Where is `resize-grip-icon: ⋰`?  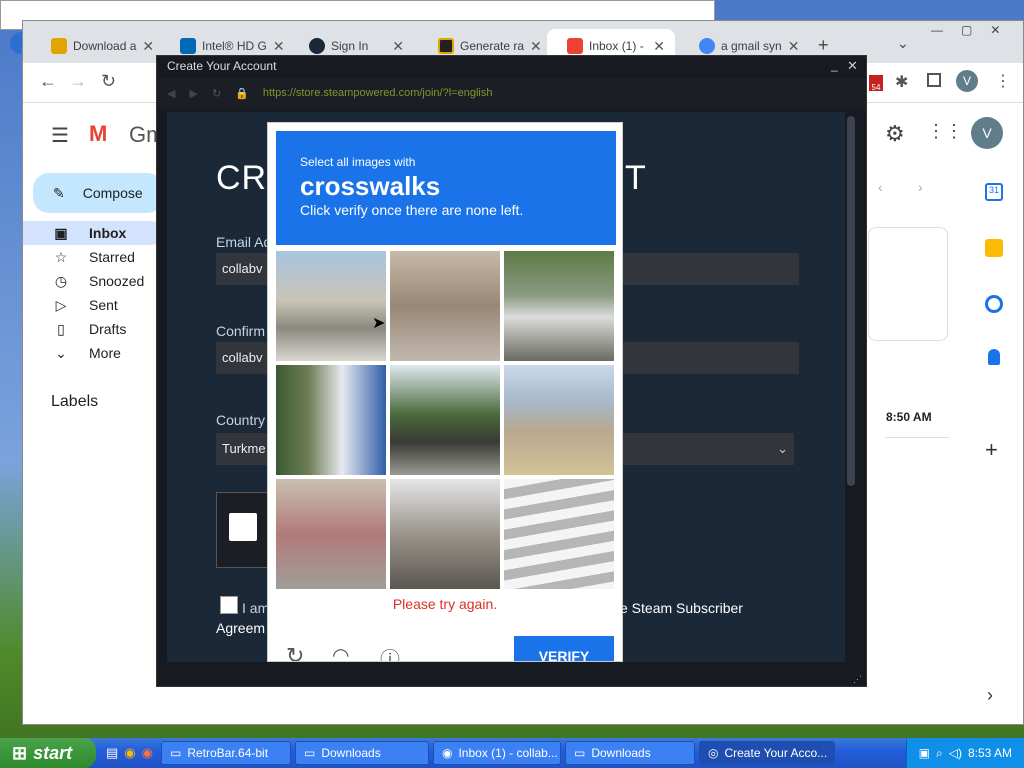
resize-grip-icon: ⋰ is located at coordinates (857, 679).